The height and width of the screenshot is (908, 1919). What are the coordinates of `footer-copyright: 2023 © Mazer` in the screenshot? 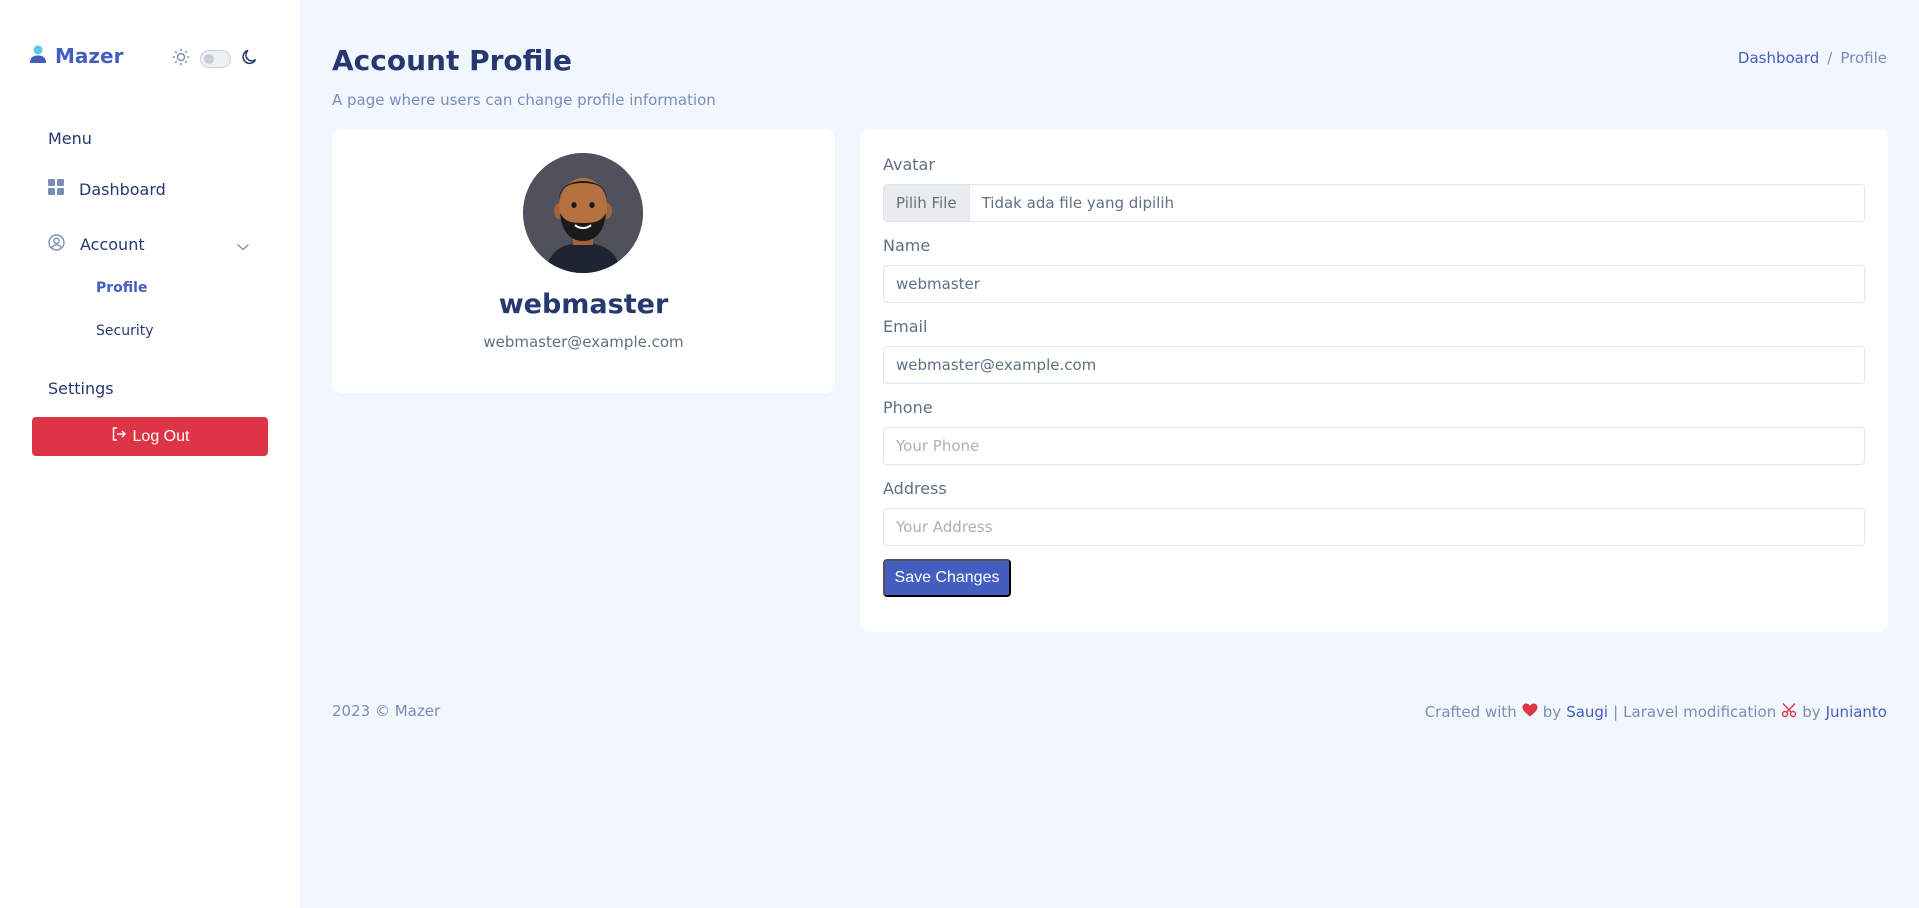 It's located at (386, 711).